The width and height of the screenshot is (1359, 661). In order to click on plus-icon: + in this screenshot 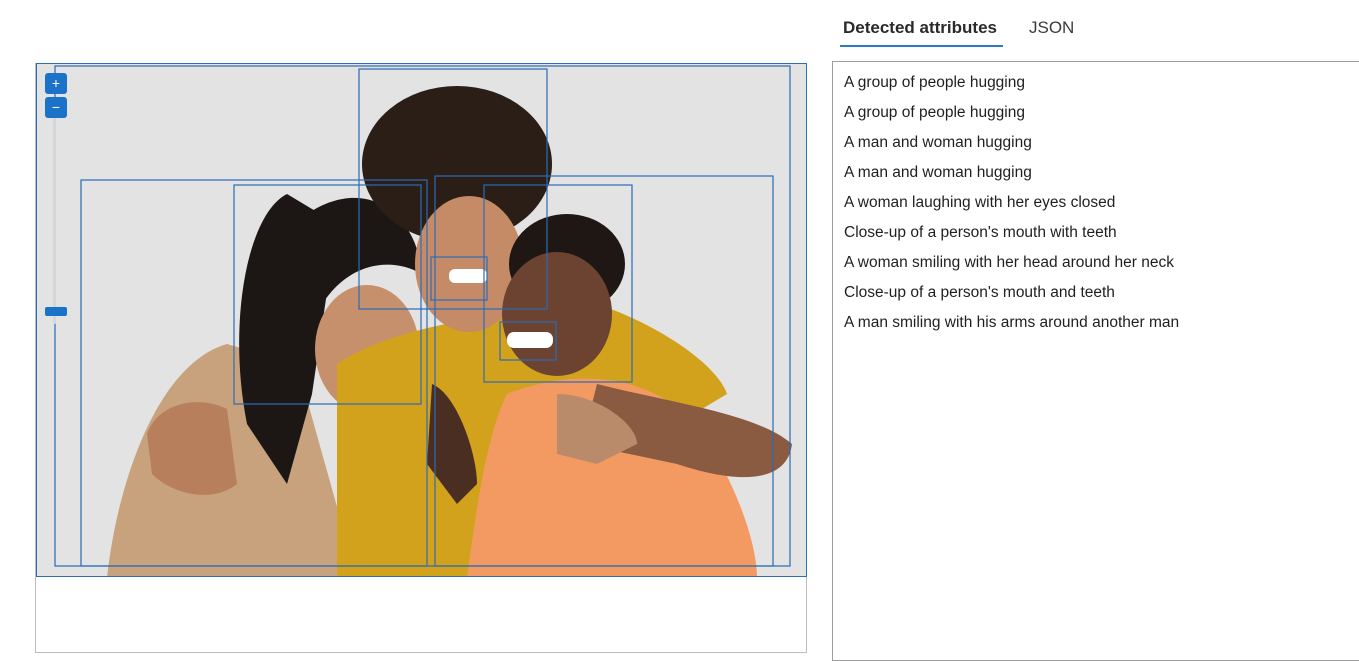, I will do `click(56, 83)`.